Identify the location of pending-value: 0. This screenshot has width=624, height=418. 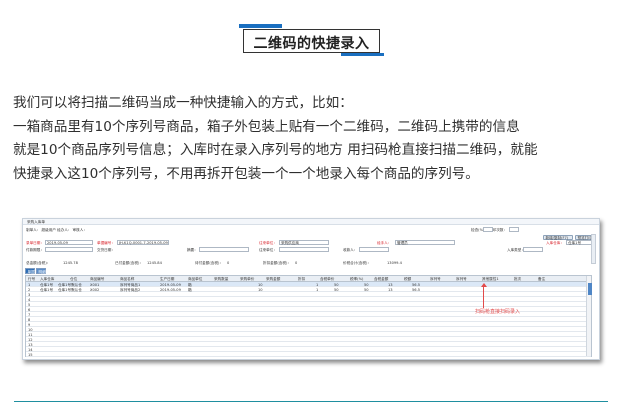
(228, 262).